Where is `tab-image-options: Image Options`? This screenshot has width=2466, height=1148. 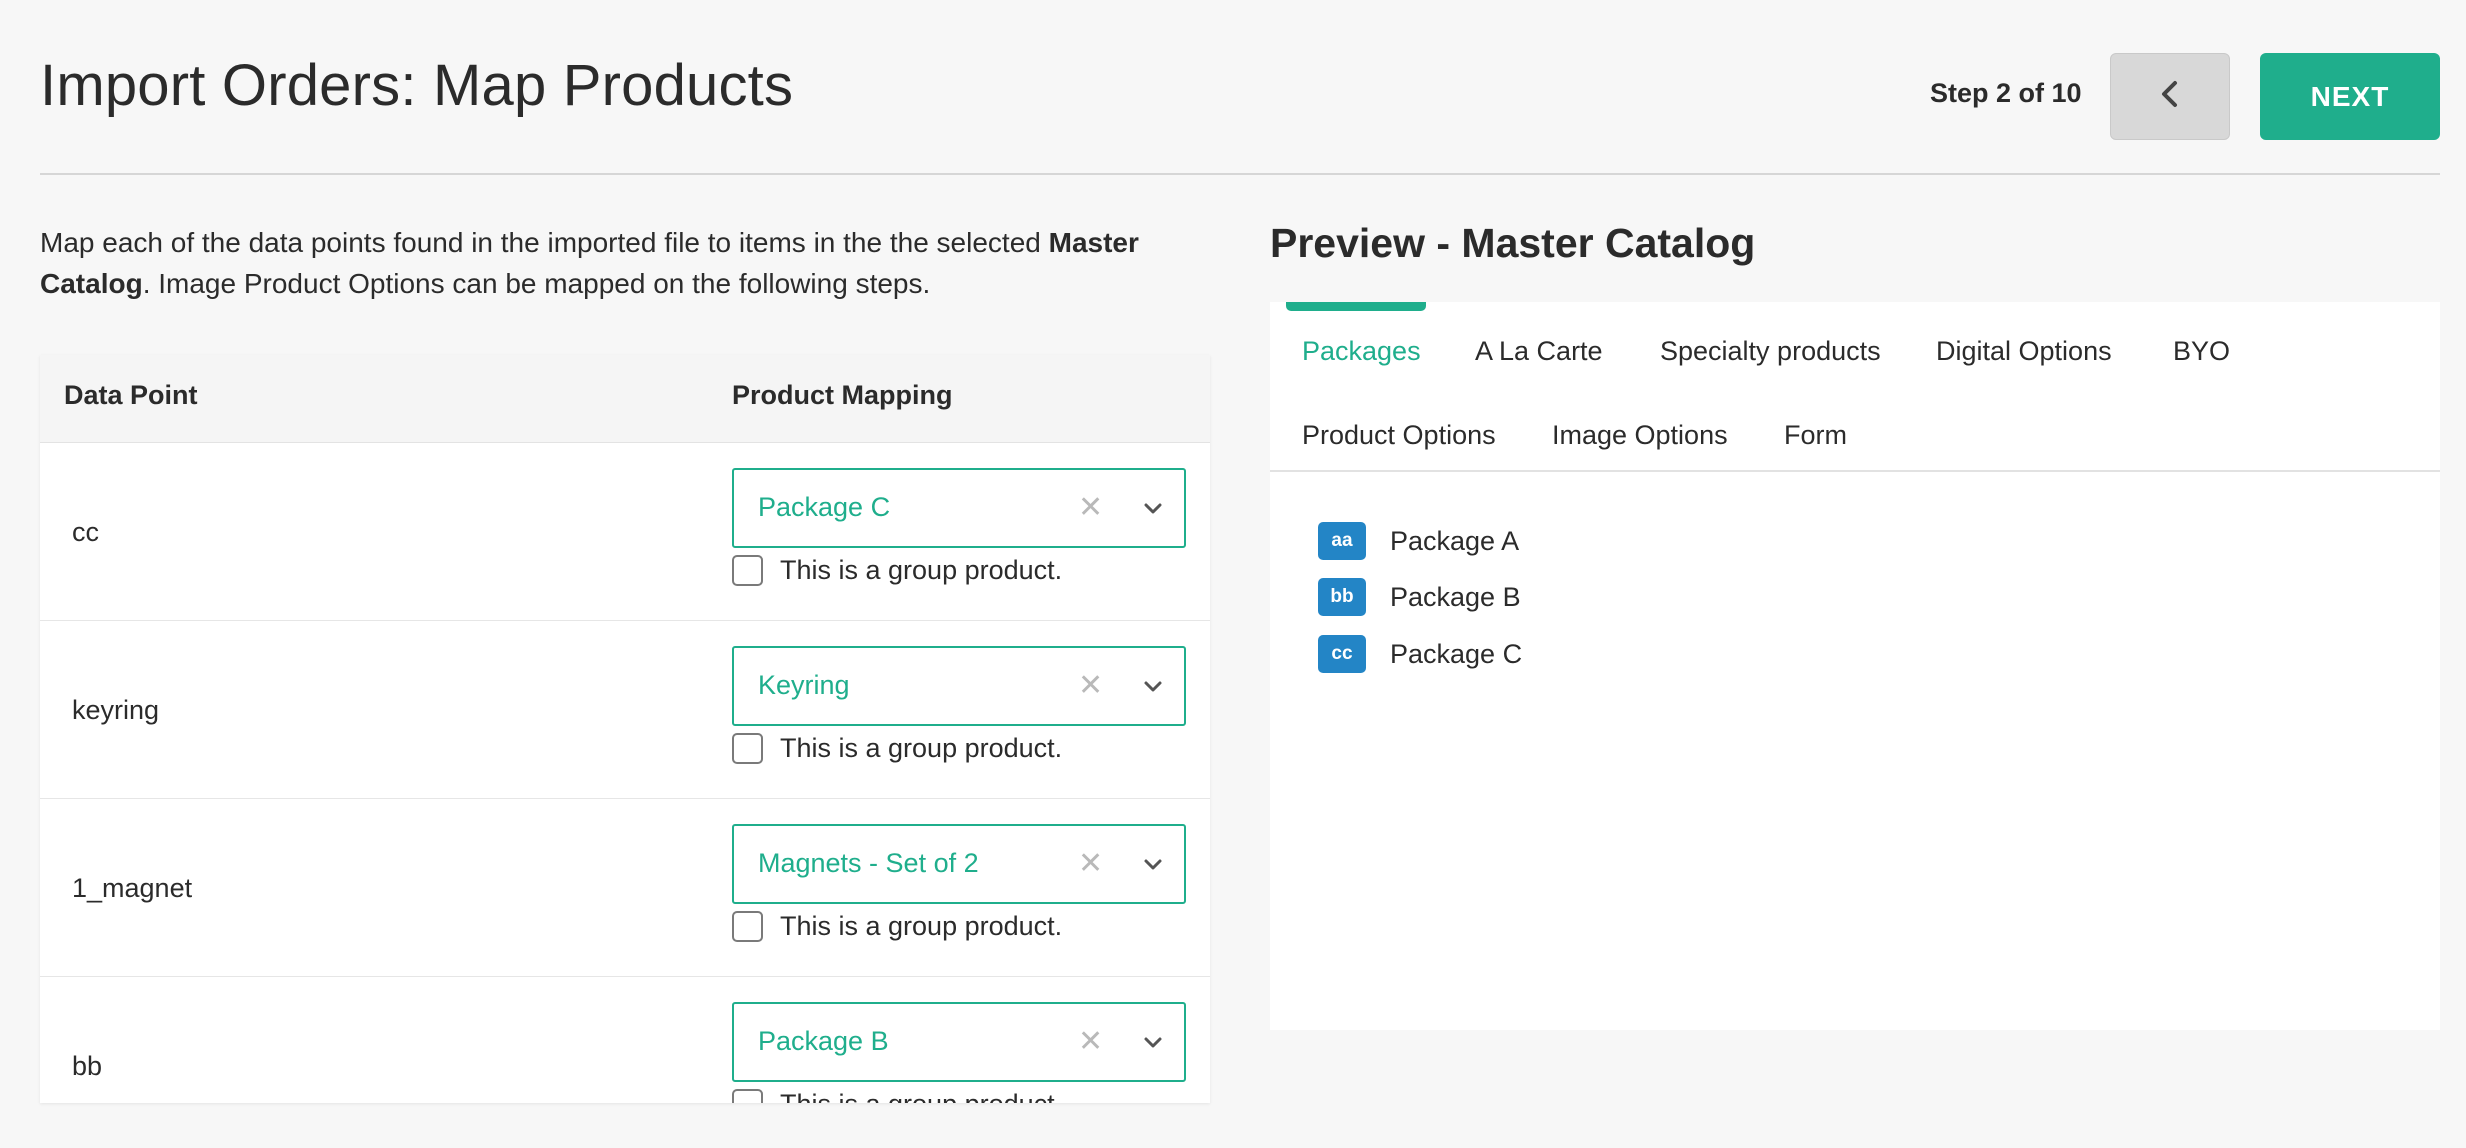 tab-image-options: Image Options is located at coordinates (1640, 435).